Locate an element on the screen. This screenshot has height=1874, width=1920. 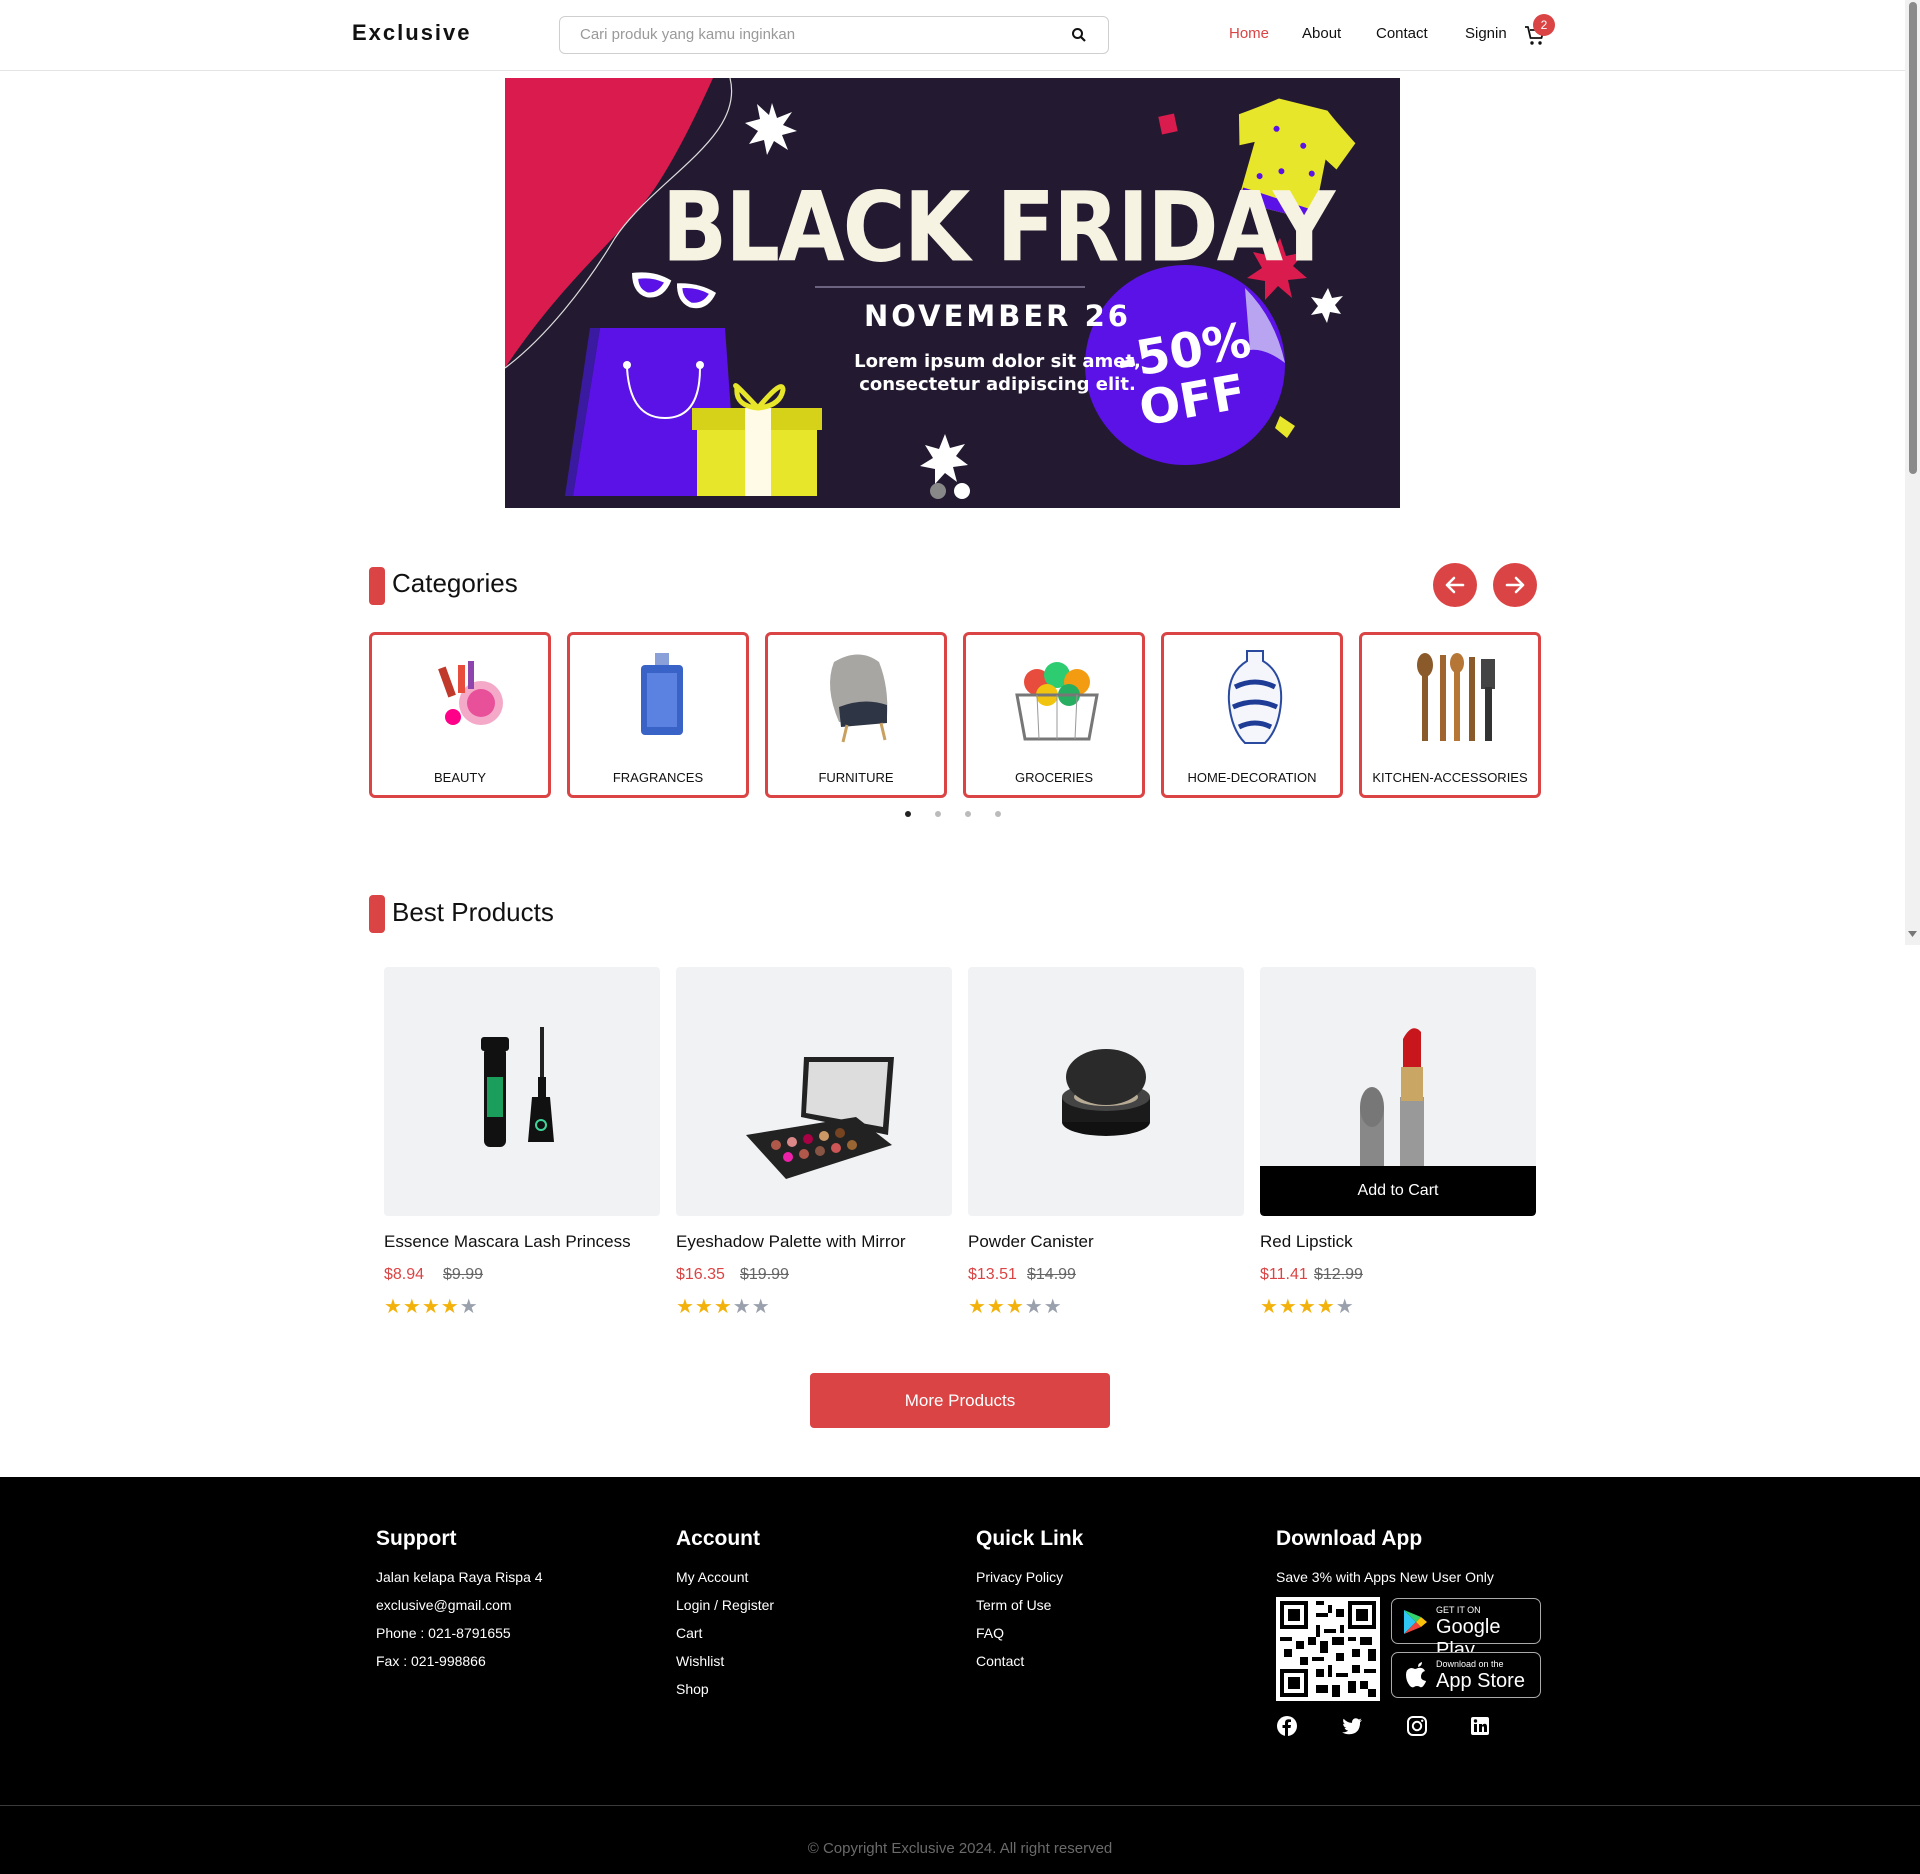
logo: Exclusive is located at coordinates (412, 33).